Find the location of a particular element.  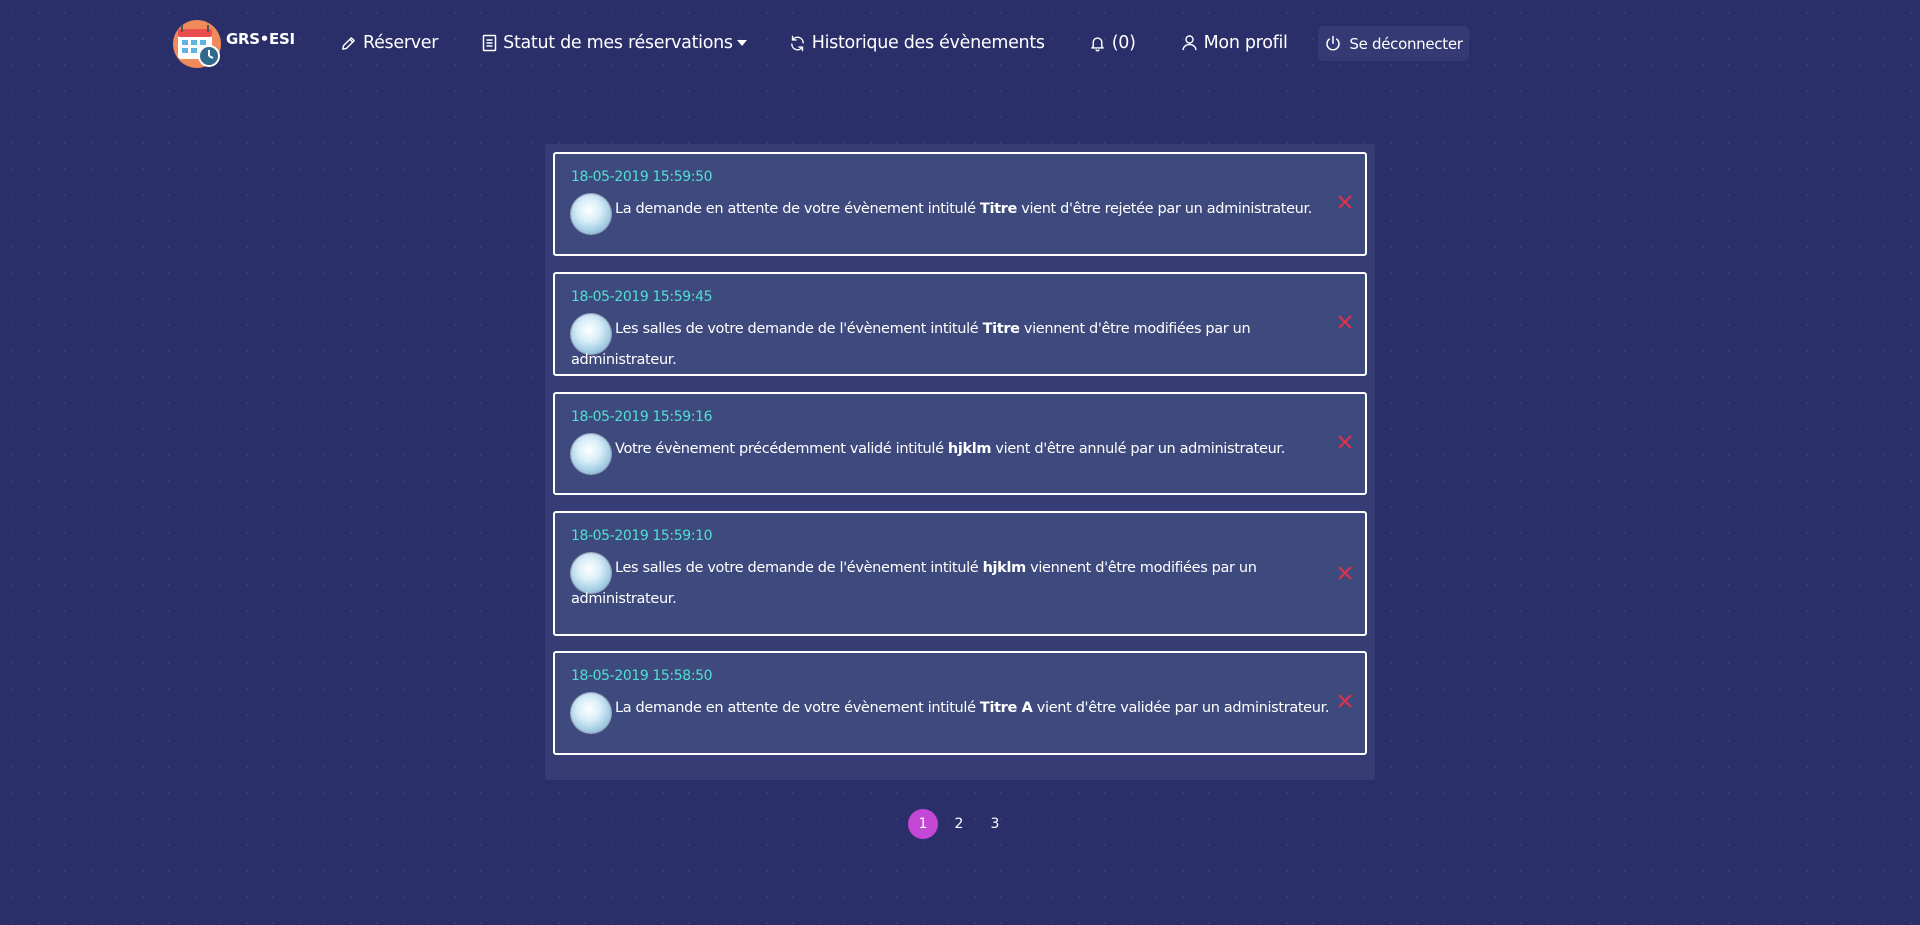

nav-historique: Historique des évènements is located at coordinates (917, 43).